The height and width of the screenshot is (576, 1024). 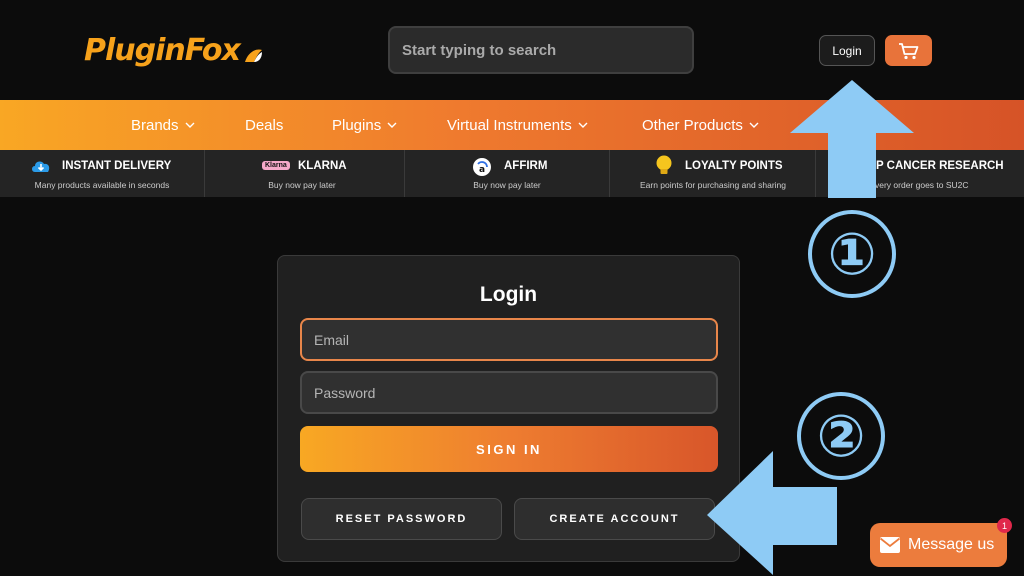 I want to click on feature-klarna: Klarna KLARNA Buy now pay later, so click(x=302, y=173).